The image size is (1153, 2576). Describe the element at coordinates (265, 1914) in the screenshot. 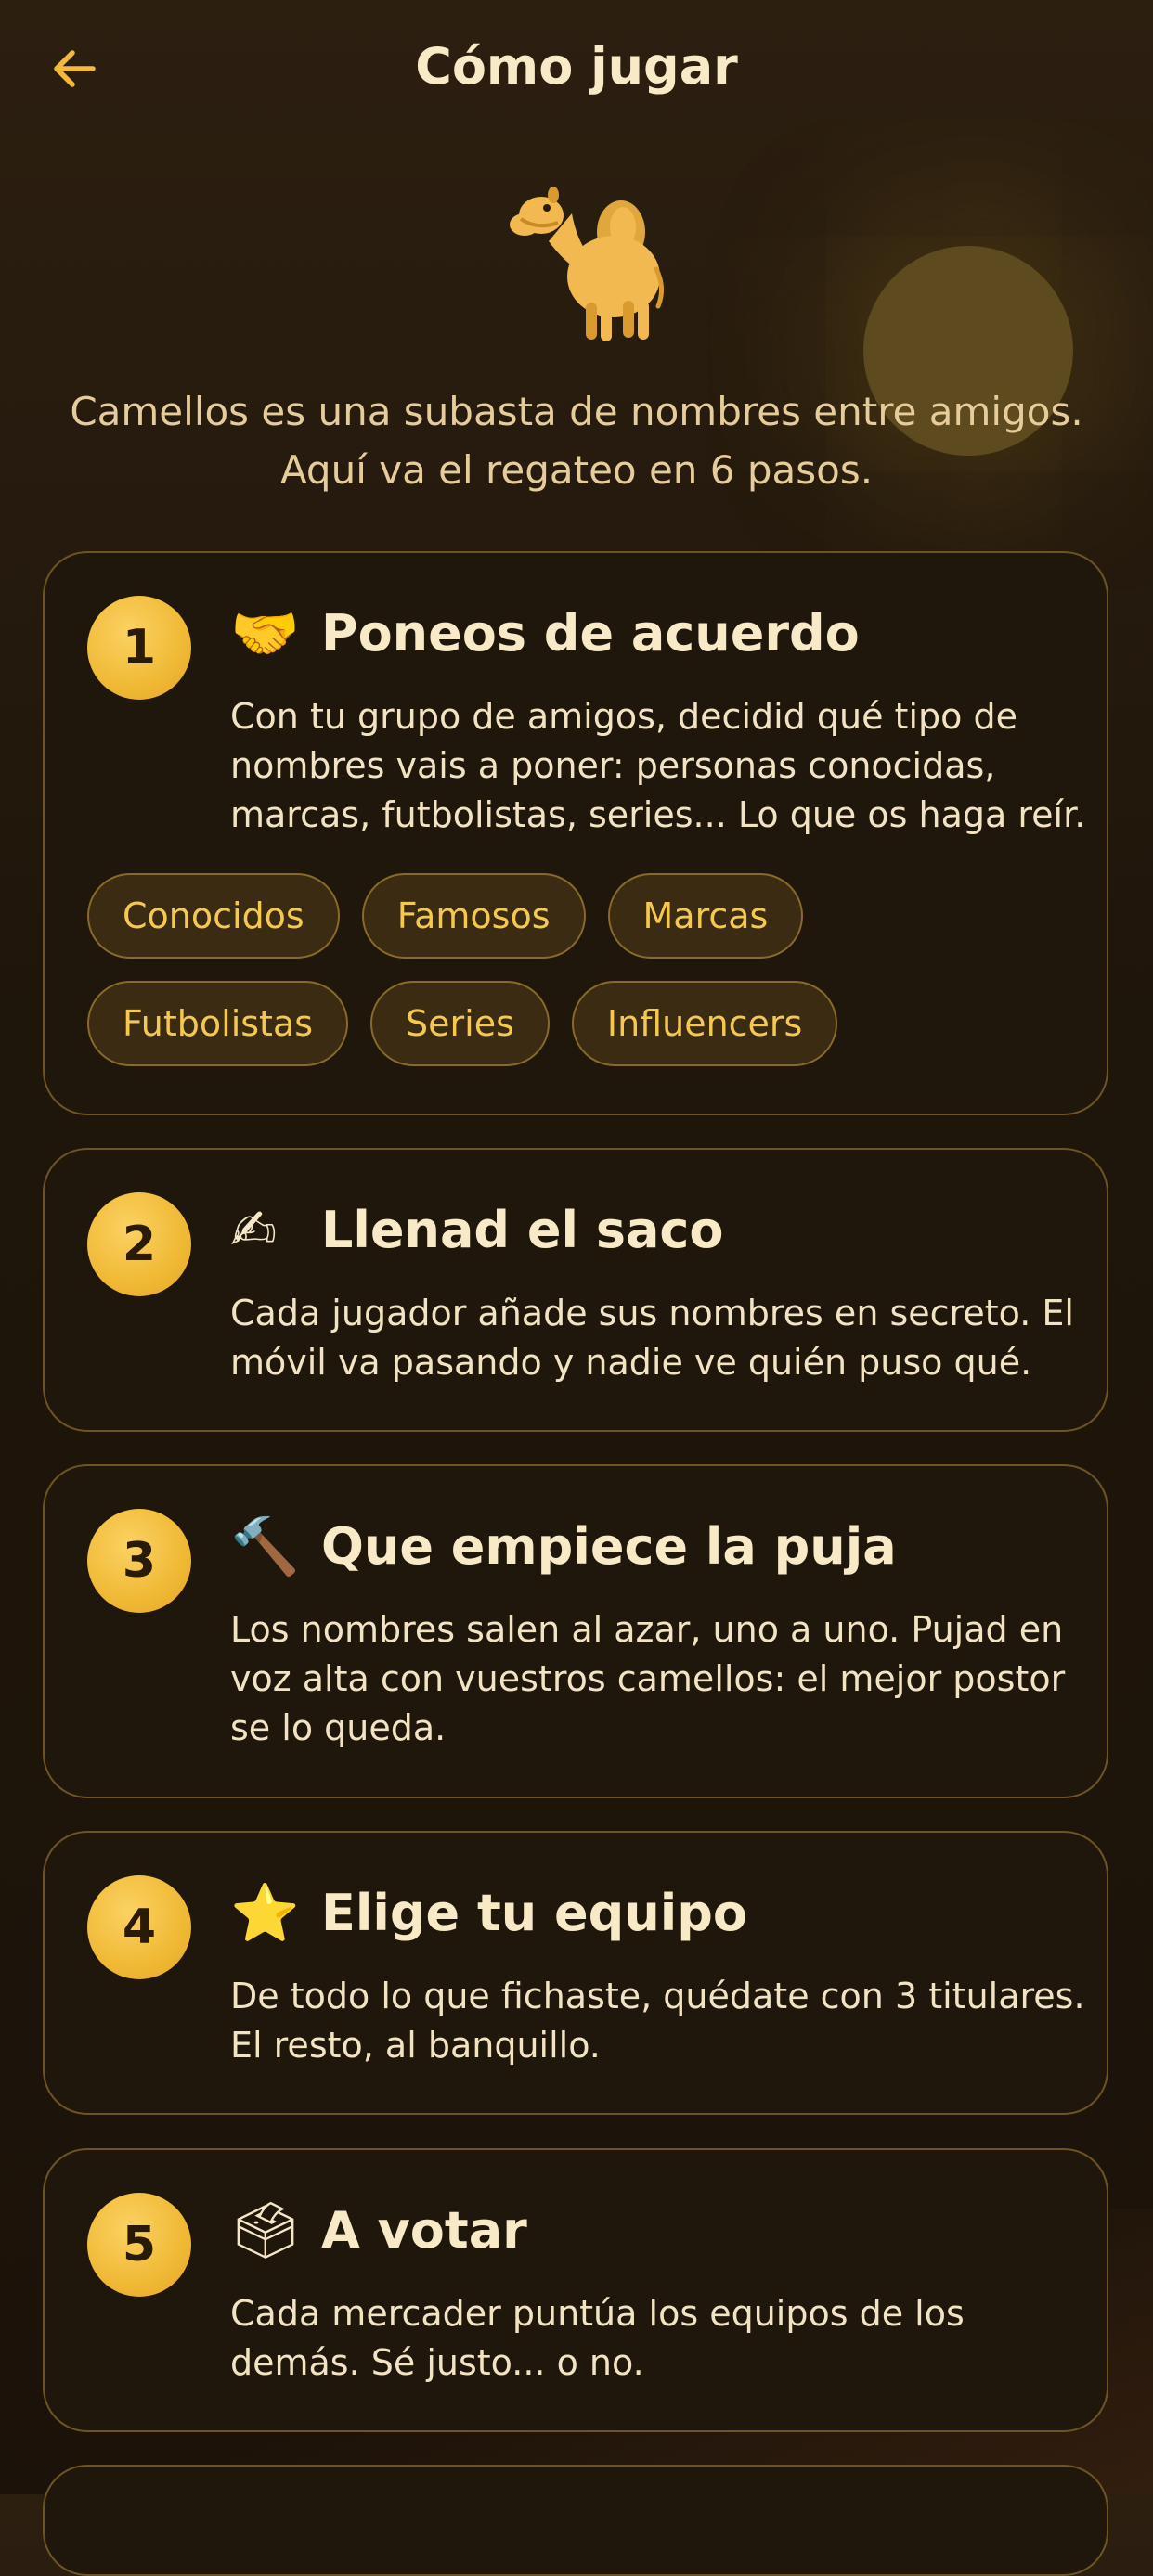

I see `star-icon: ⭐` at that location.